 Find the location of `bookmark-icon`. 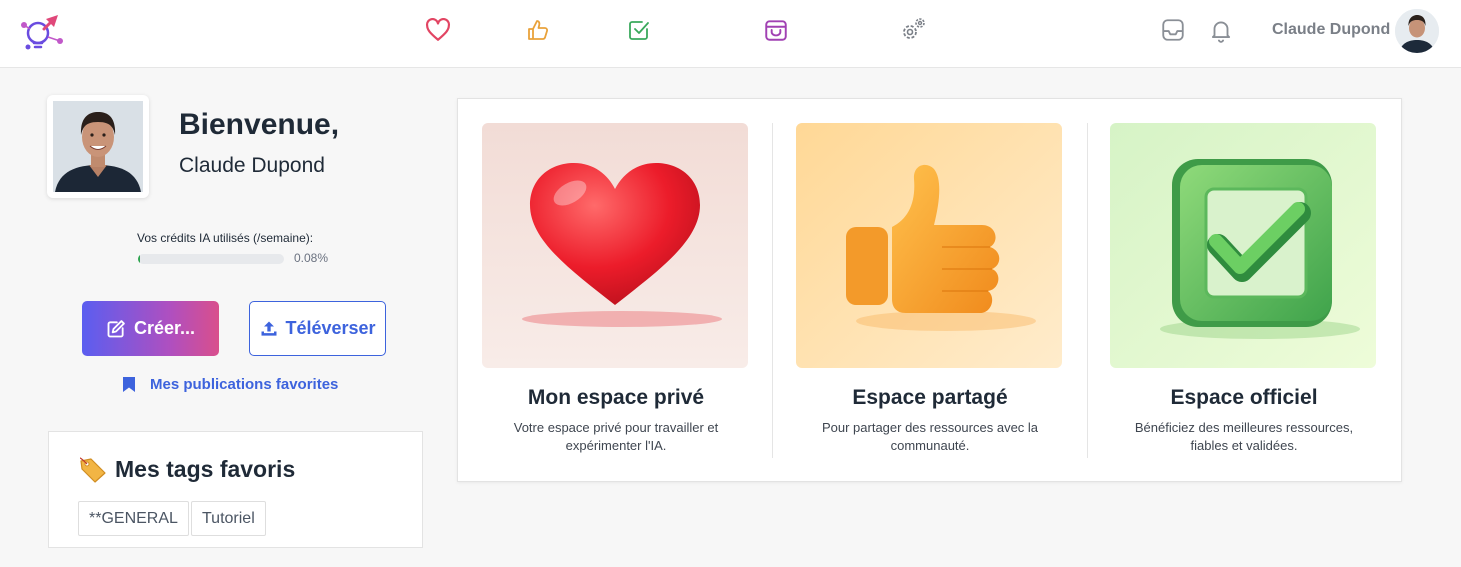

bookmark-icon is located at coordinates (129, 384).